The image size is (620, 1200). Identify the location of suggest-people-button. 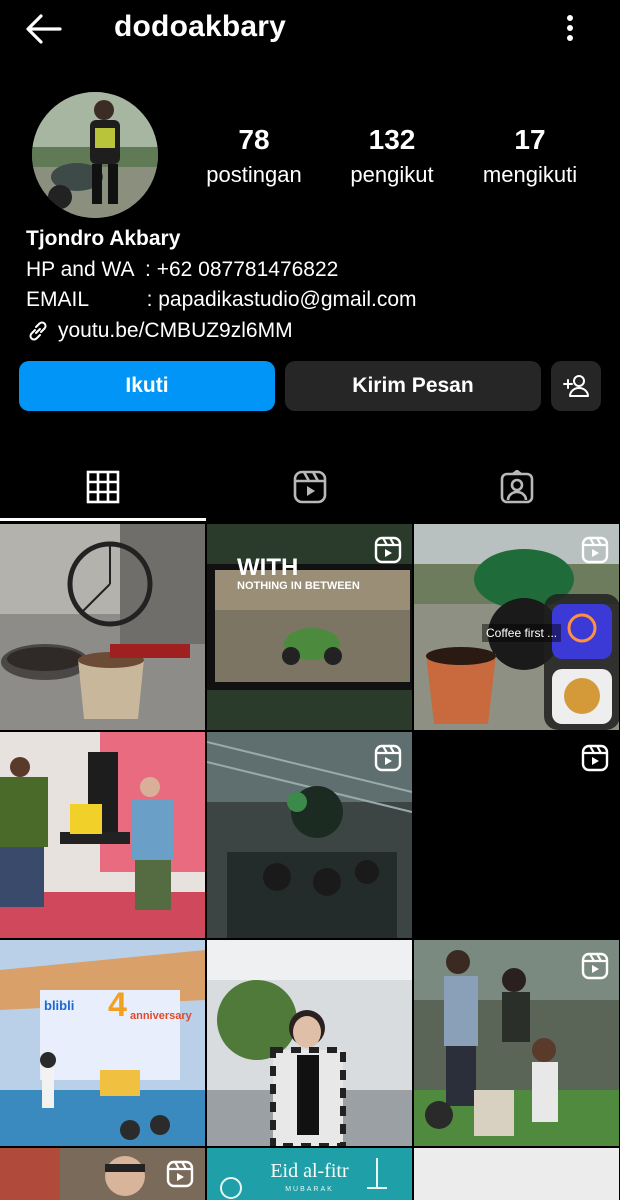
(576, 386).